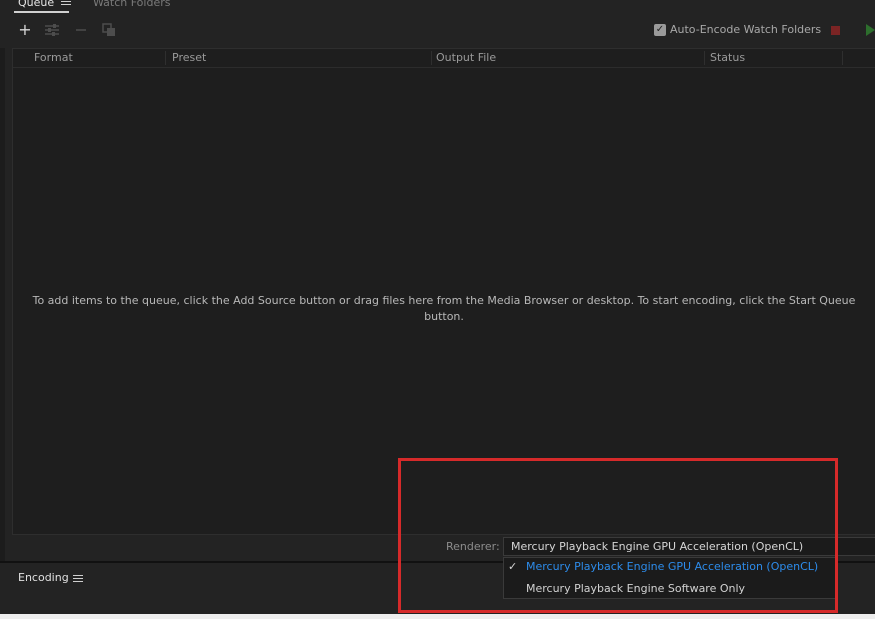 The width and height of the screenshot is (875, 619). What do you see at coordinates (660, 30) in the screenshot?
I see `auto-encode-checkbox: ✓` at bounding box center [660, 30].